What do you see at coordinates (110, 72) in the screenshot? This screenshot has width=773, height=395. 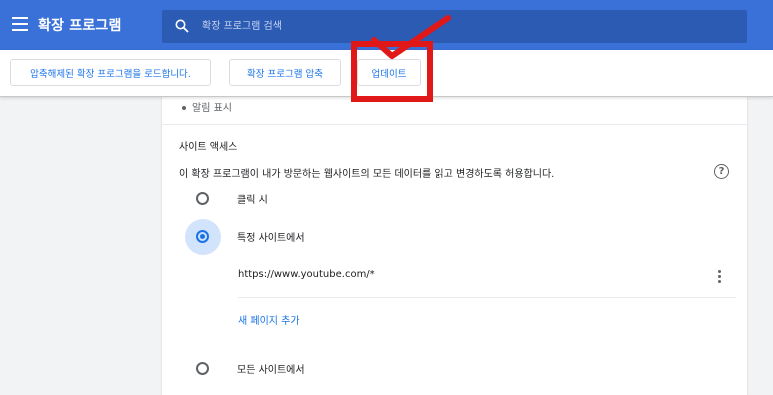 I see `load-unpacked-button: 압축해제된 확장 프로그램을 로드합니다.` at bounding box center [110, 72].